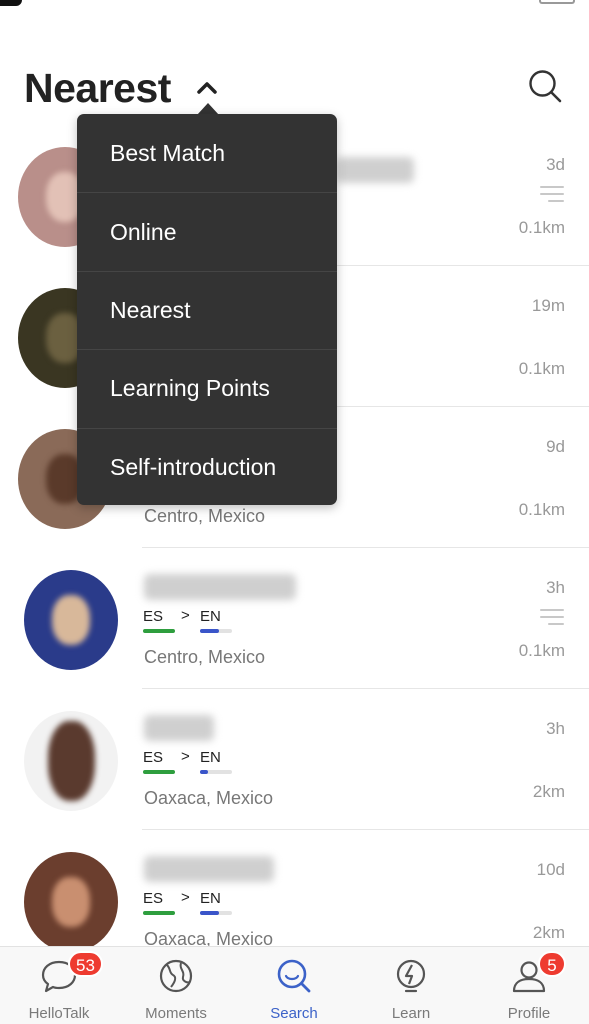 This screenshot has height=1024, width=589. I want to click on tab-hellotalk: 53 HelloTalk, so click(59, 985).